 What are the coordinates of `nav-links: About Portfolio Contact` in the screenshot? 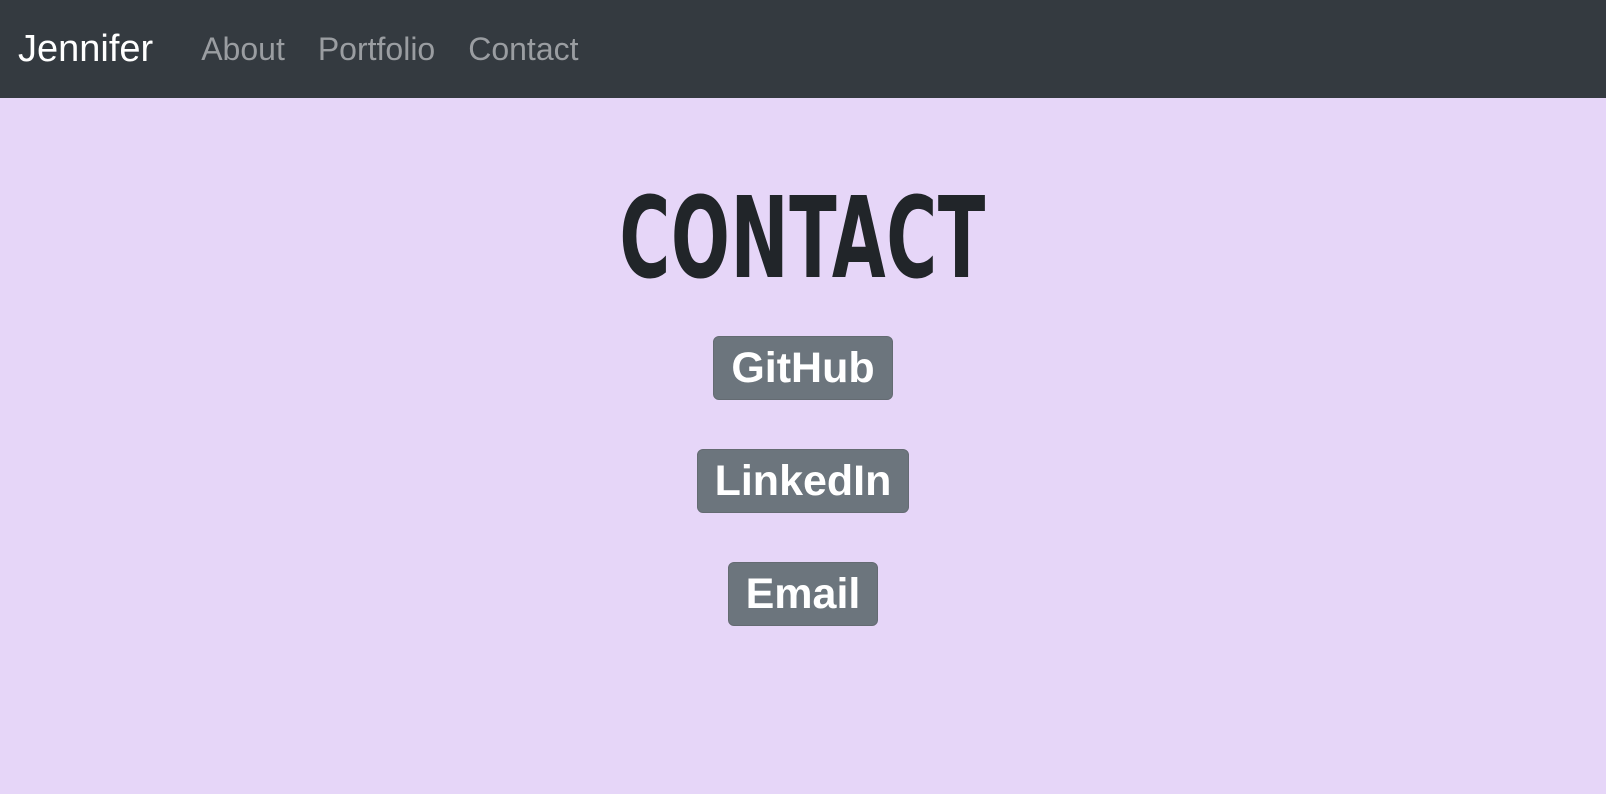 It's located at (389, 49).